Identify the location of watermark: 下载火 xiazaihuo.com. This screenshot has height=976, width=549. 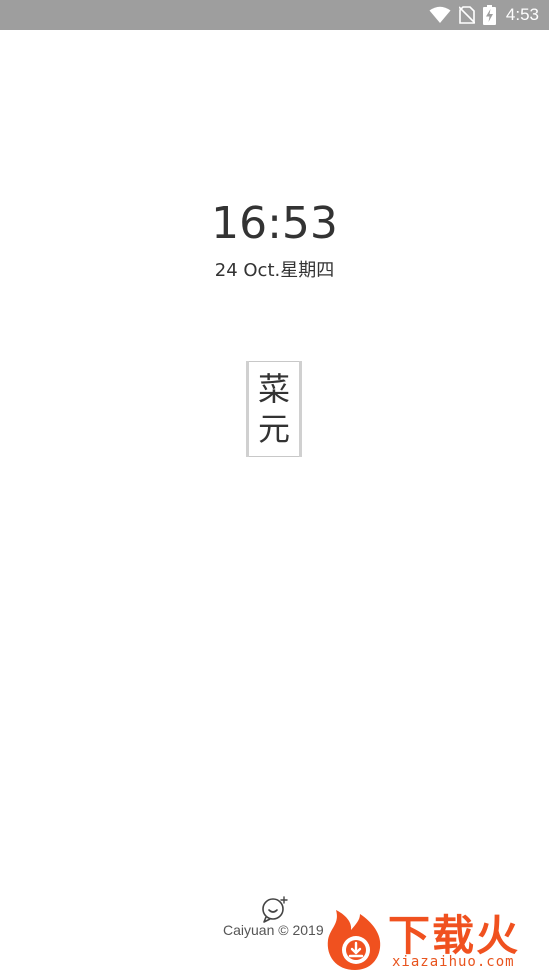
(434, 938).